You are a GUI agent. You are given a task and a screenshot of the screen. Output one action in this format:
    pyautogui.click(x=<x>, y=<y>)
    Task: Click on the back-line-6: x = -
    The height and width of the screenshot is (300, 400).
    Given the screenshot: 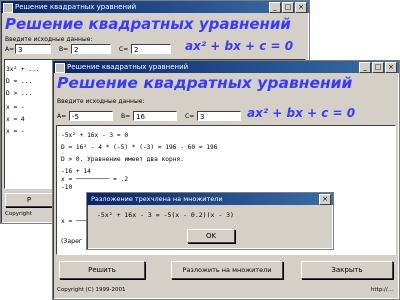 What is the action you would take?
    pyautogui.click(x=15, y=131)
    